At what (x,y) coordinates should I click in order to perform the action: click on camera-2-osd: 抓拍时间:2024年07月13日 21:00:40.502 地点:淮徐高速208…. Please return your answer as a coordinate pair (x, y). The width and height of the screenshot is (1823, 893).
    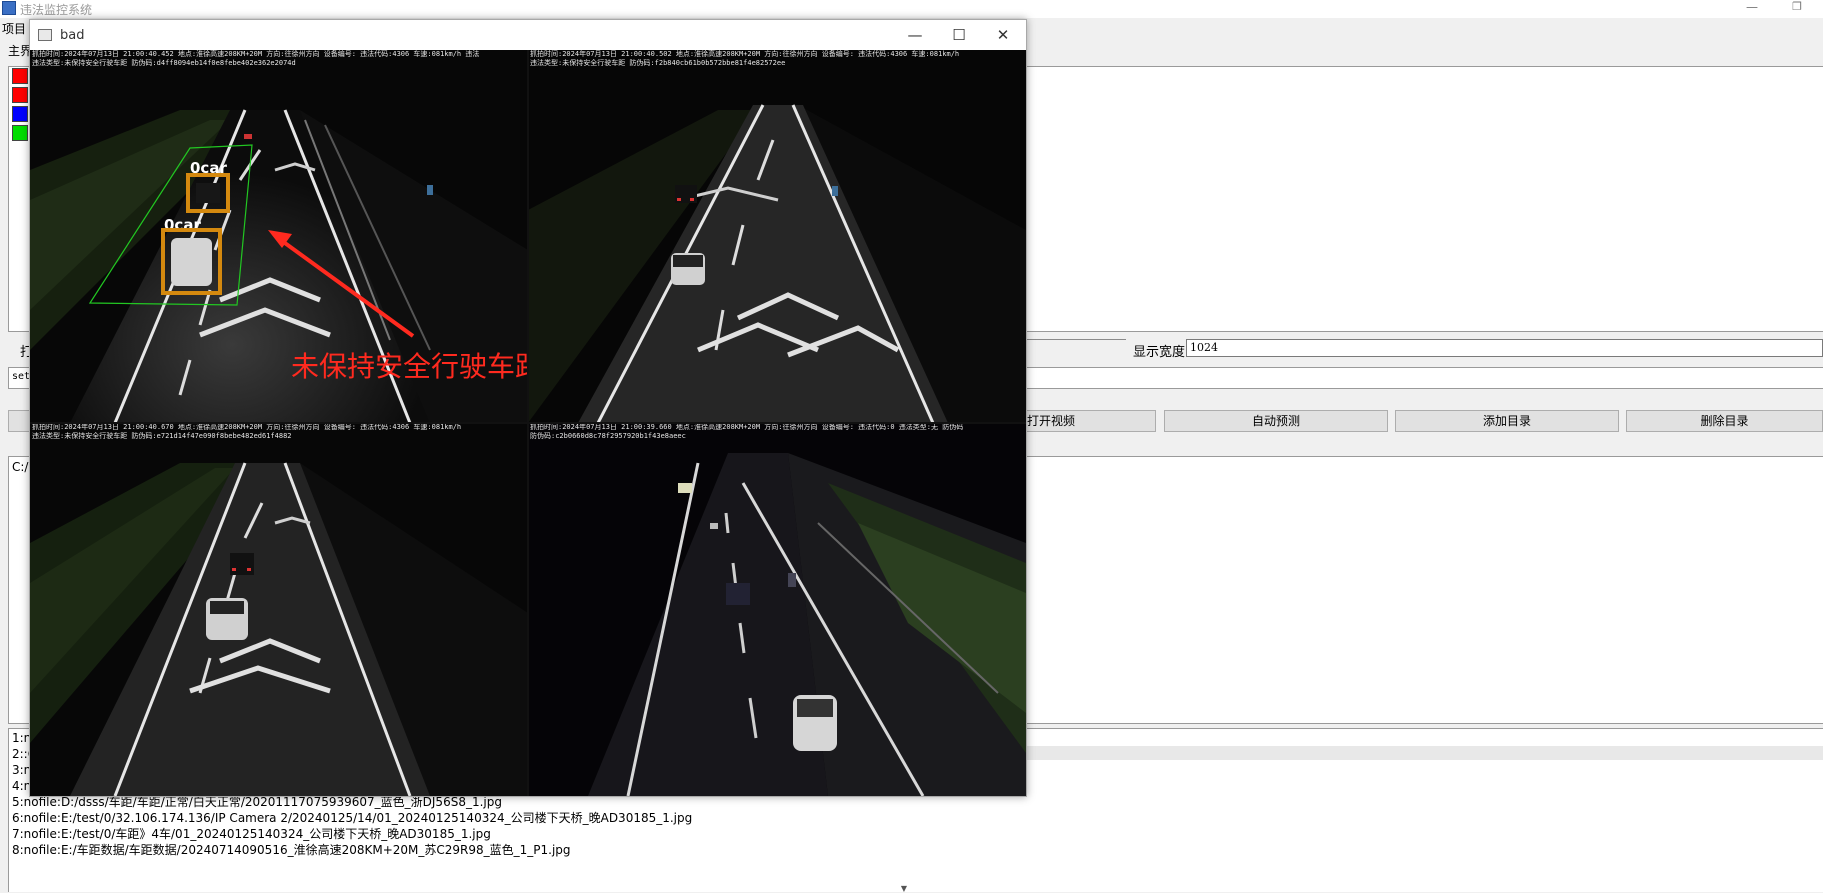
    Looking at the image, I should click on (744, 59).